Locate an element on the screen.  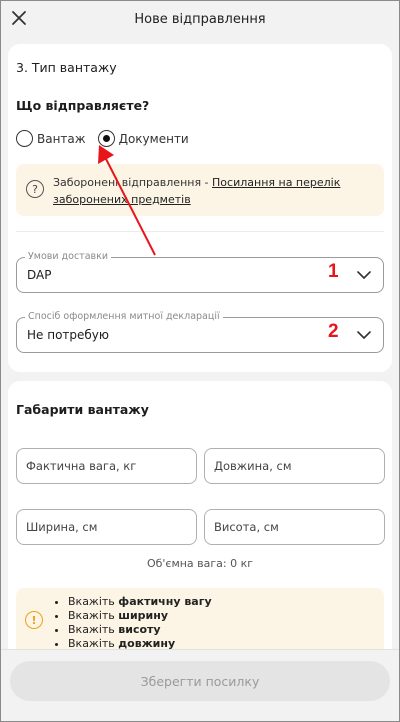
question-label: Що відправляєте? is located at coordinates (83, 105).